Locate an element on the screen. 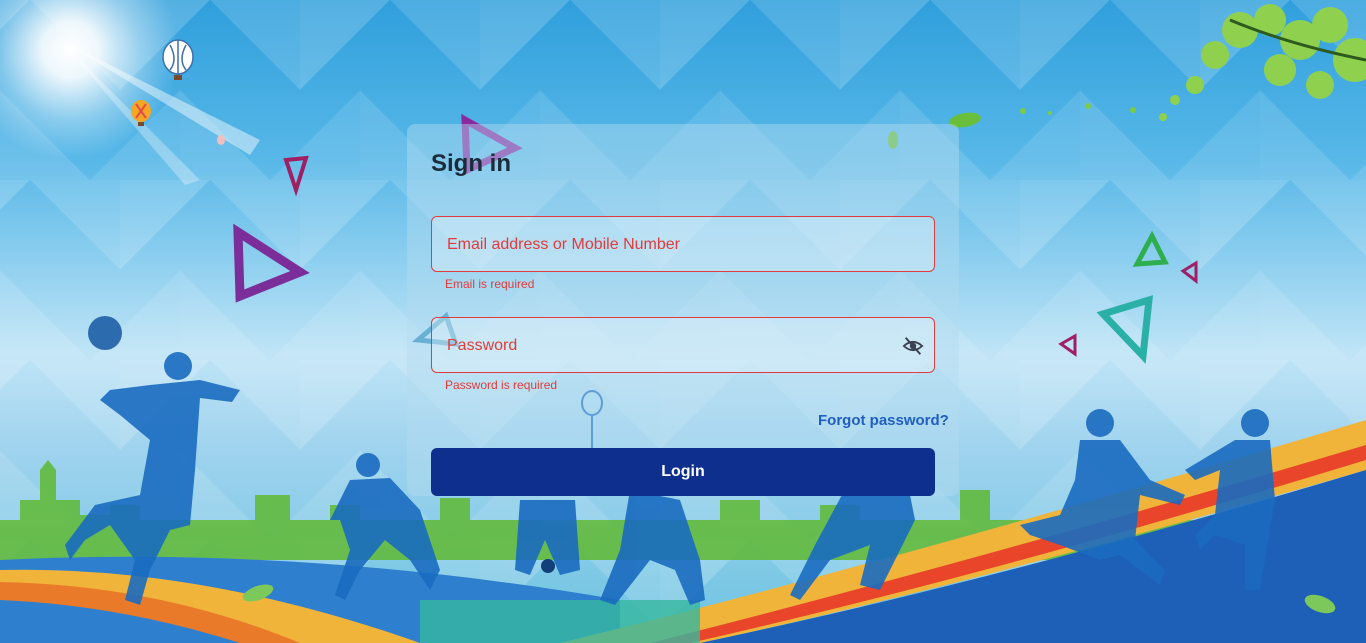 The width and height of the screenshot is (1366, 643). email-field is located at coordinates (683, 244).